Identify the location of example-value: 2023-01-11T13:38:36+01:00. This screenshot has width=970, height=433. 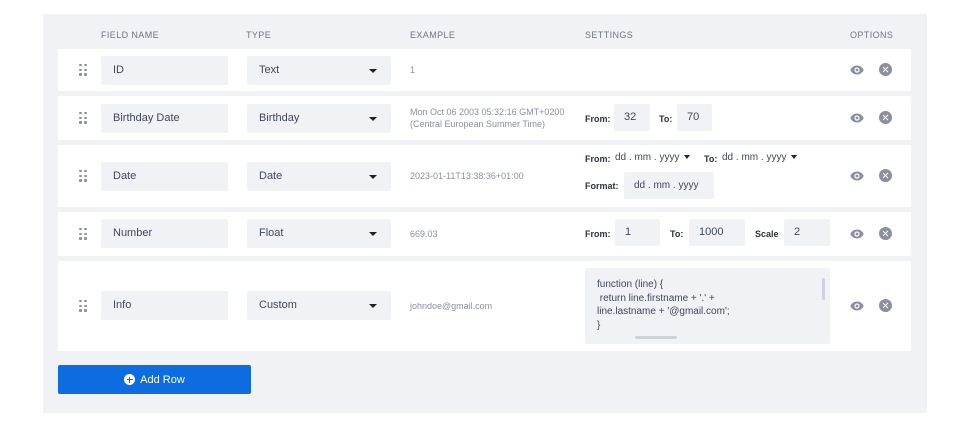
(467, 176).